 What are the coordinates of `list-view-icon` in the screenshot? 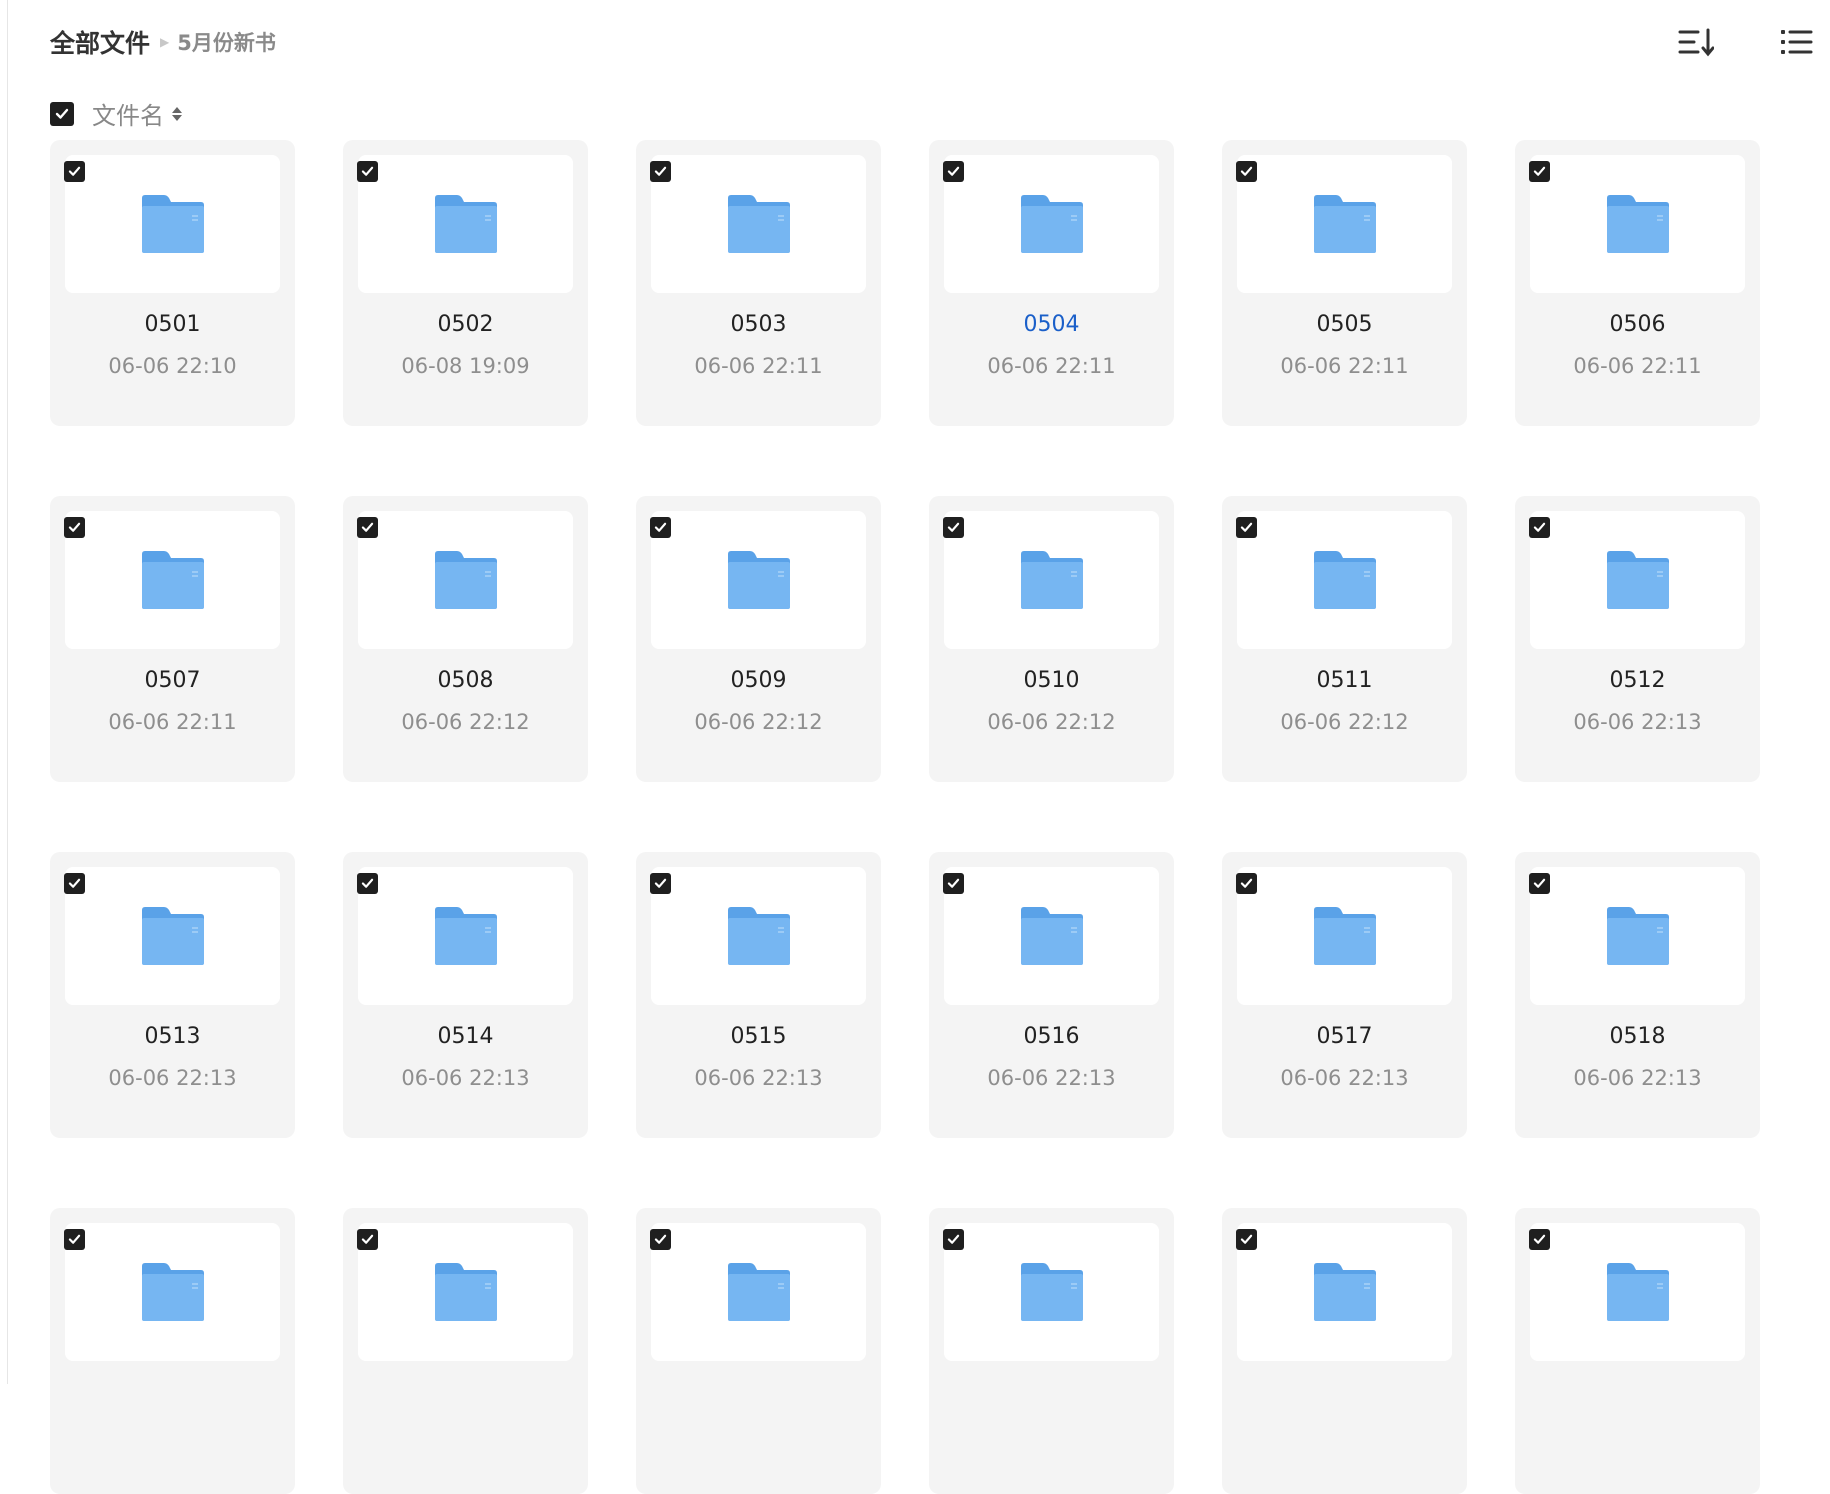 It's located at (1797, 42).